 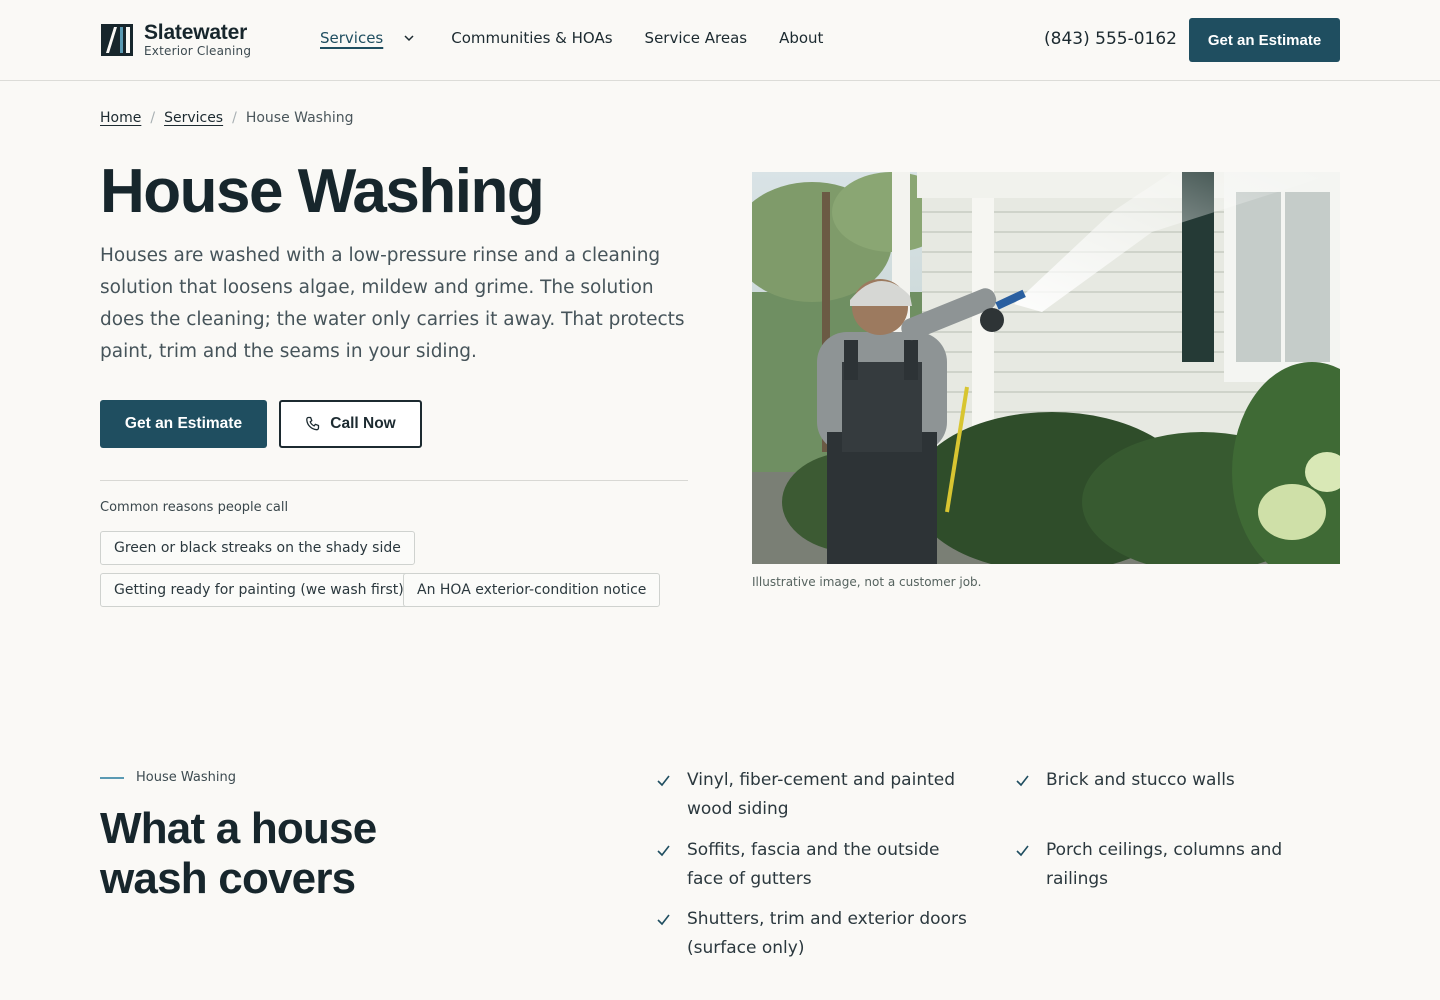 I want to click on breadcrumb-current: House Washing, so click(x=299, y=118).